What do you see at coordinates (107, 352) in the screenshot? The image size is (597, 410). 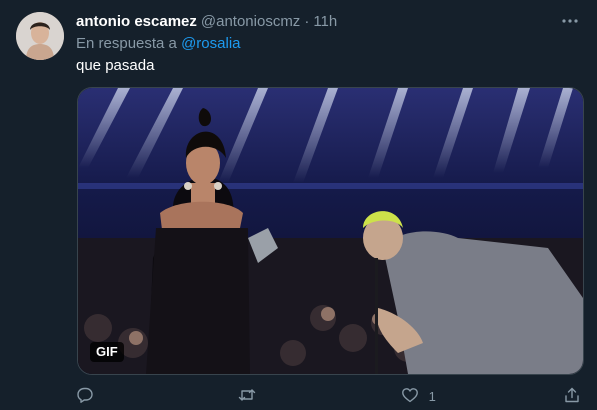 I see `gif-badge: GIF` at bounding box center [107, 352].